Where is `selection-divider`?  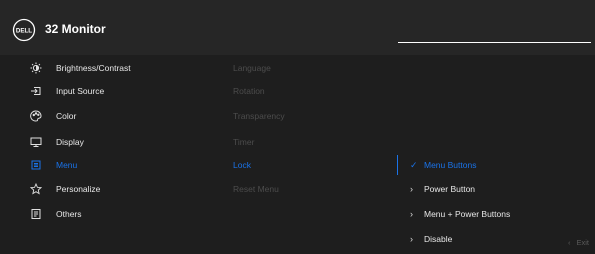 selection-divider is located at coordinates (397, 165).